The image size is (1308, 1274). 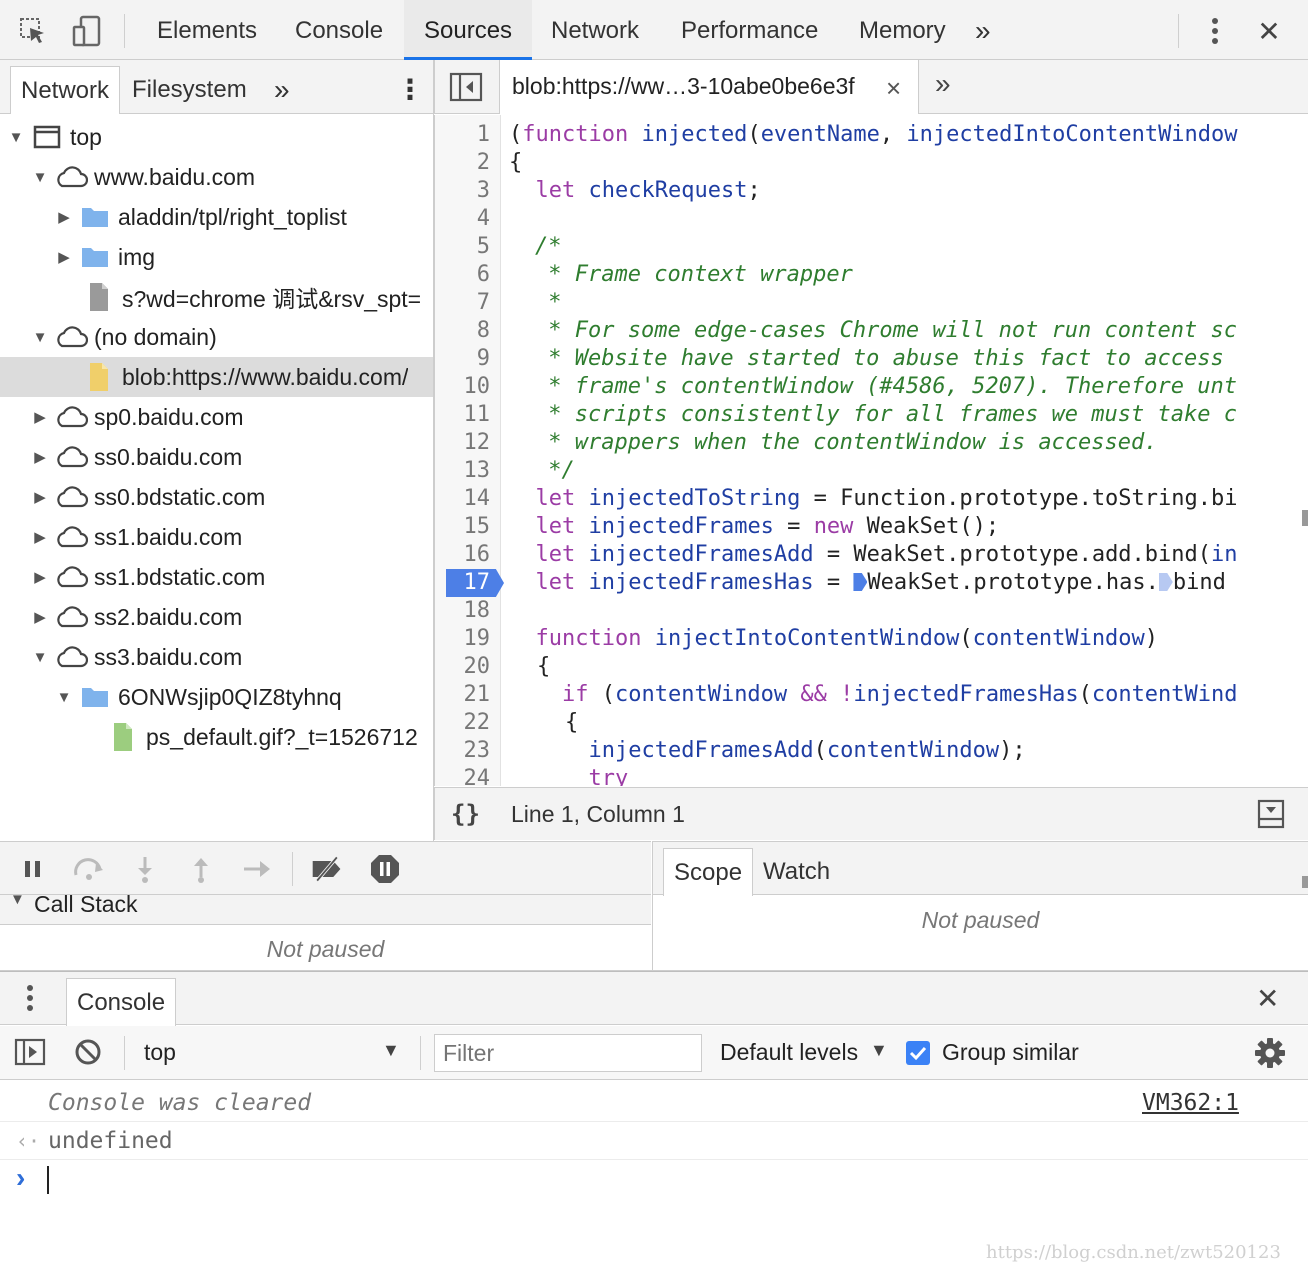 I want to click on close-drawer-icon: ✕, so click(x=1267, y=998).